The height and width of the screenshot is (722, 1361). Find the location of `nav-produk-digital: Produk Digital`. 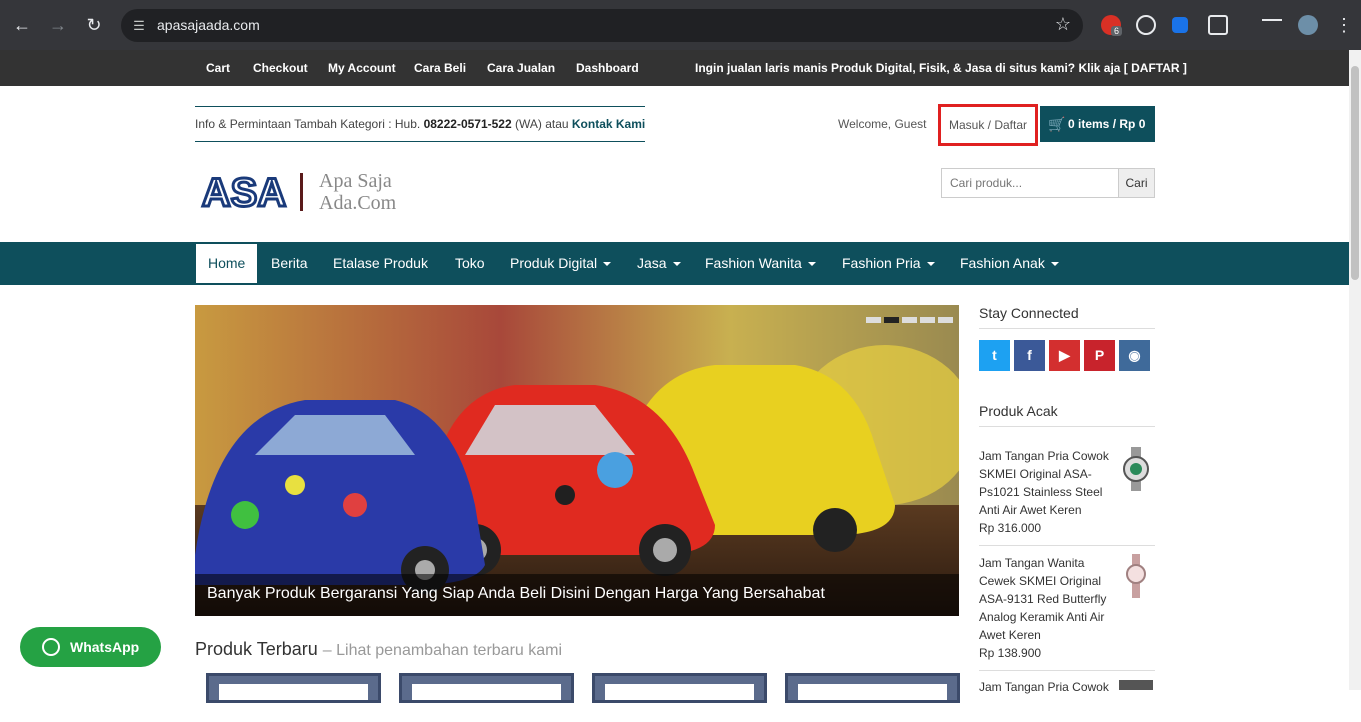

nav-produk-digital: Produk Digital is located at coordinates (561, 263).